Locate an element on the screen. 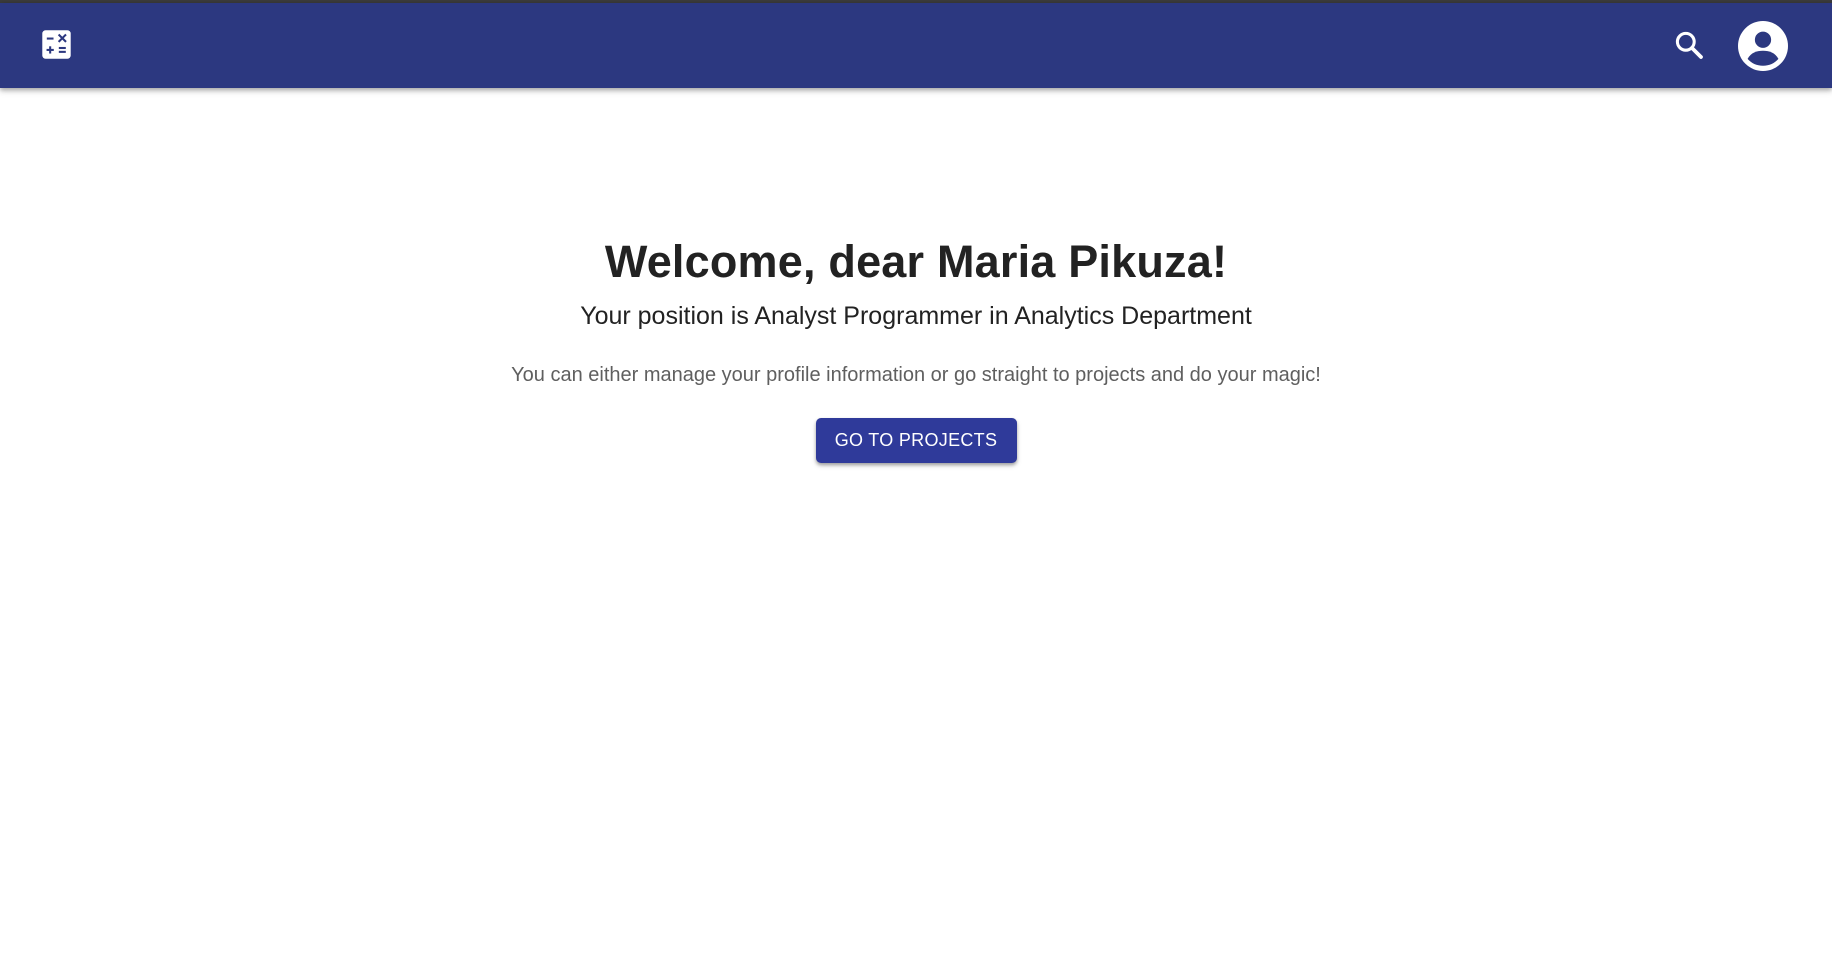 Image resolution: width=1832 pixels, height=960 pixels. account-circle-icon is located at coordinates (1763, 48).